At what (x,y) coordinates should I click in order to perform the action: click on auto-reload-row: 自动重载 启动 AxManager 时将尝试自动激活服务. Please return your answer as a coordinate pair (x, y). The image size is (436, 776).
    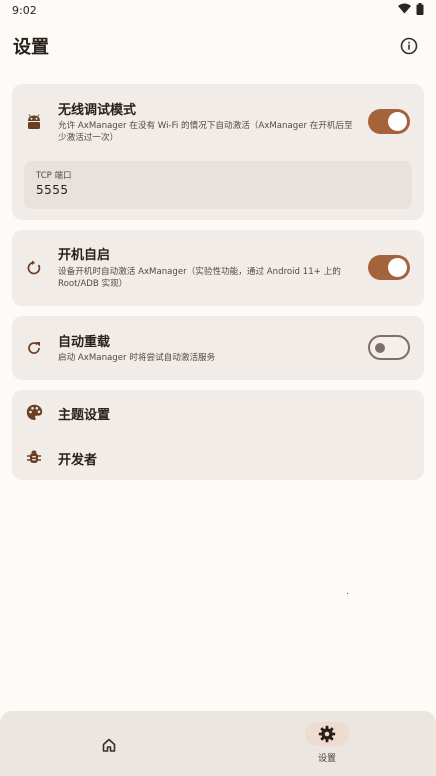
    Looking at the image, I should click on (218, 348).